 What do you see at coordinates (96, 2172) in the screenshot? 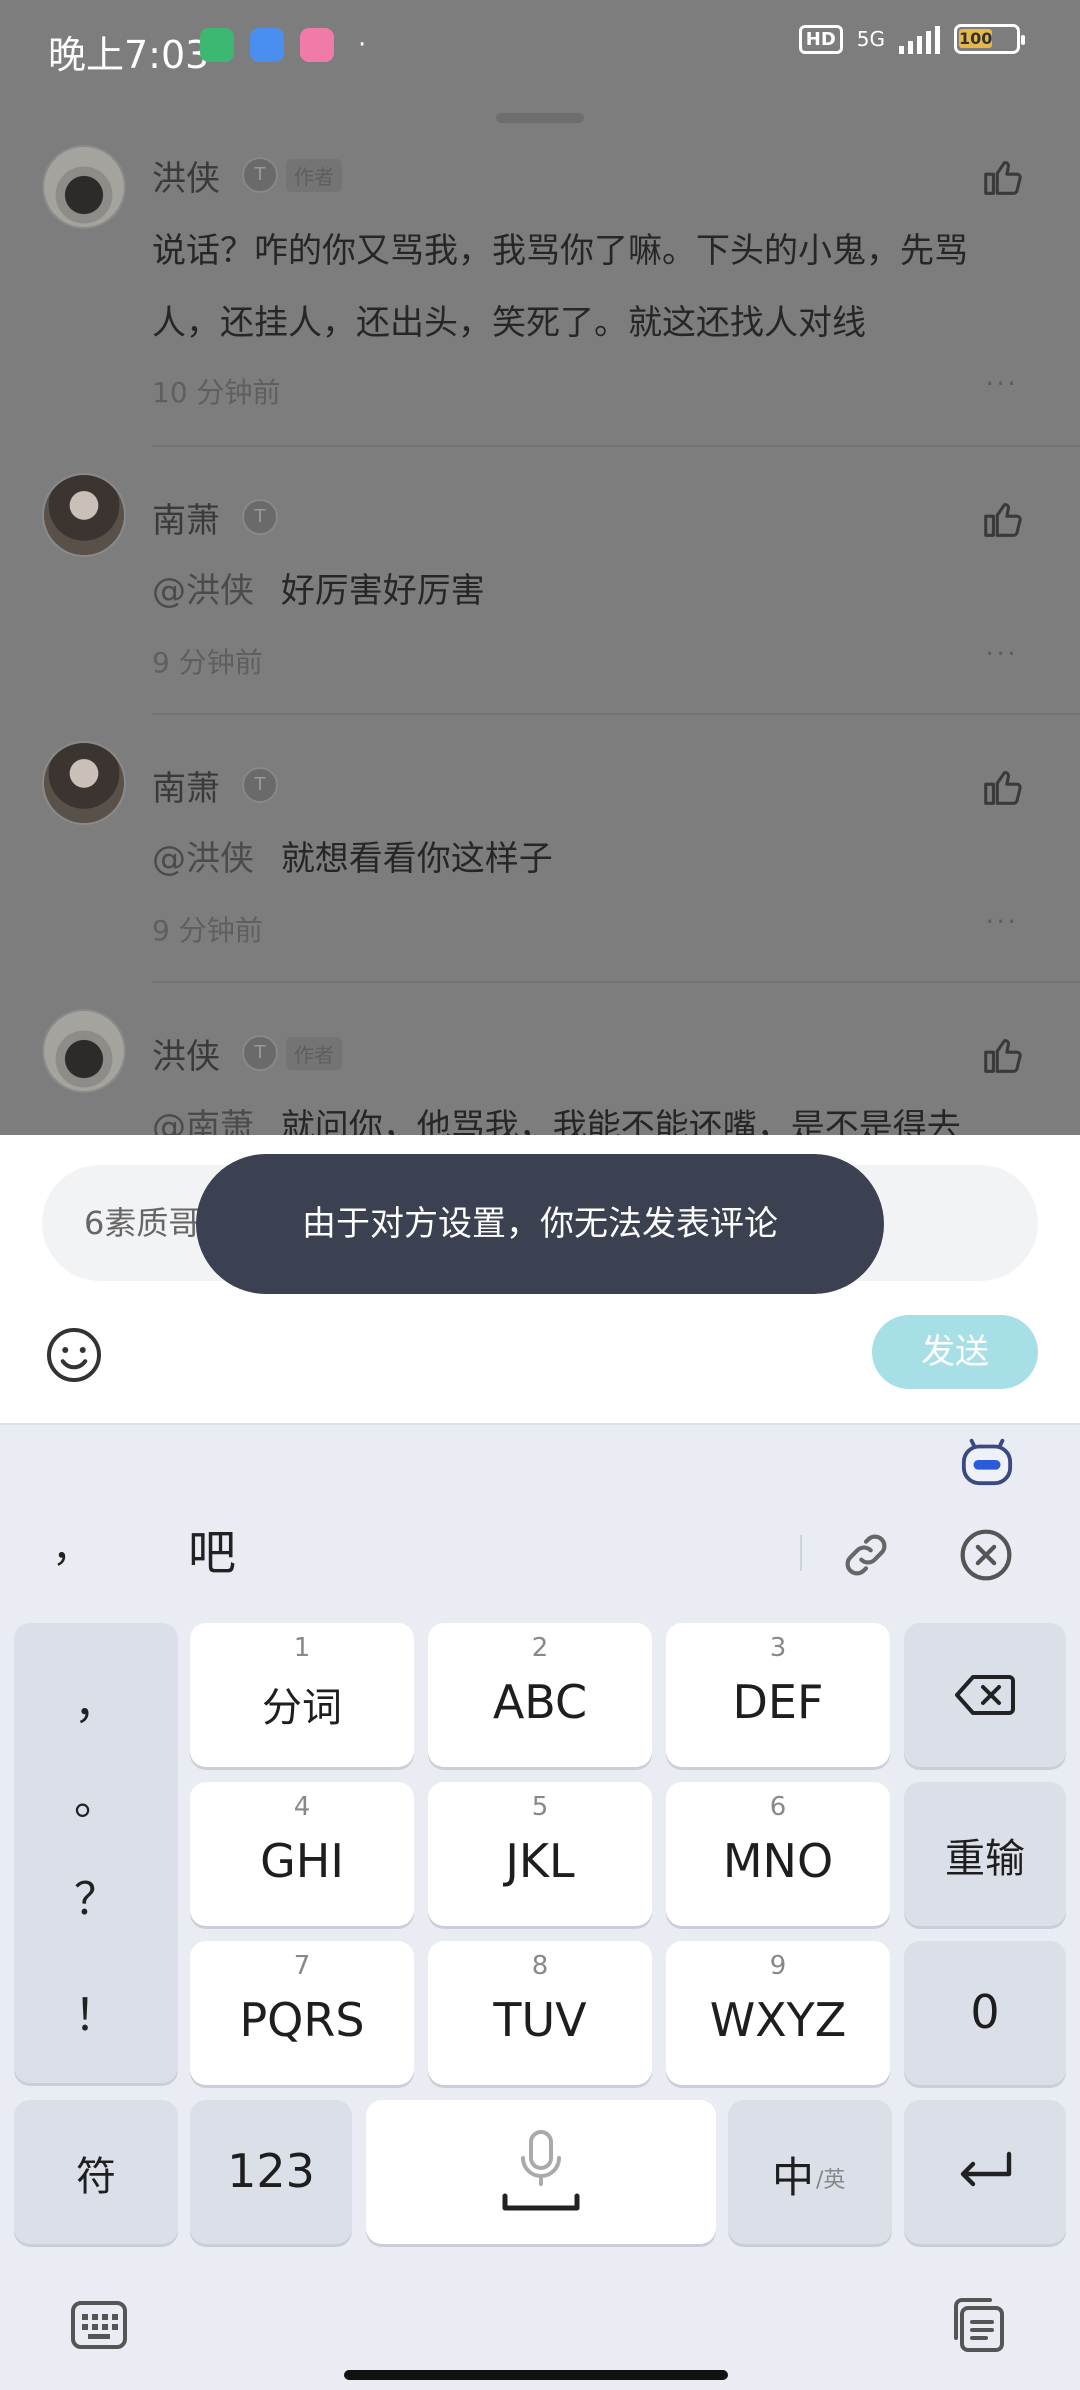
I see `symbols-key: 符` at bounding box center [96, 2172].